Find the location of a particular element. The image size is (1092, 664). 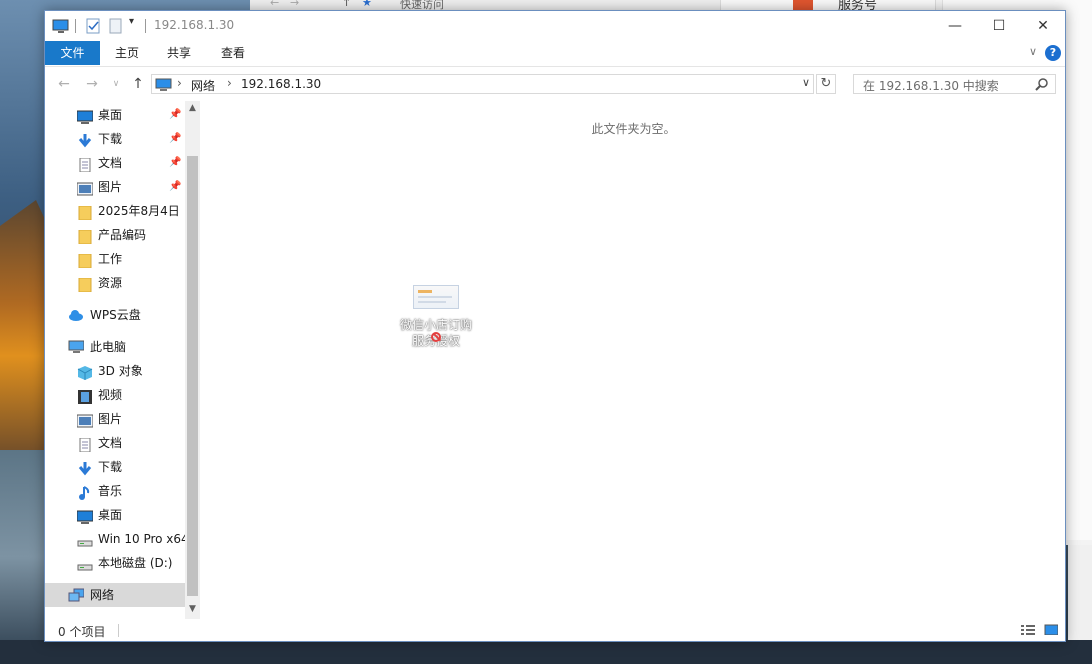

search-icon is located at coordinates (1042, 84).